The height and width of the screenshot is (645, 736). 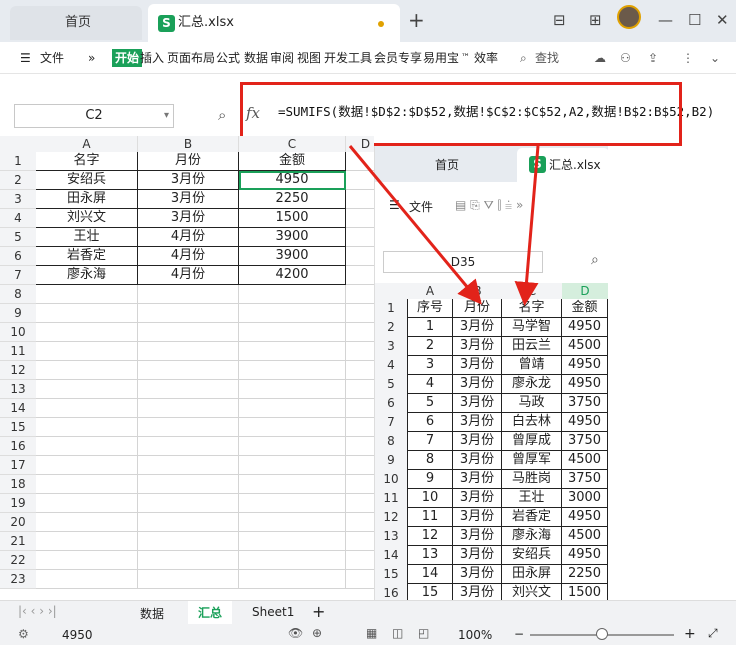 I want to click on grid-cell: 3月份, so click(x=188, y=218).